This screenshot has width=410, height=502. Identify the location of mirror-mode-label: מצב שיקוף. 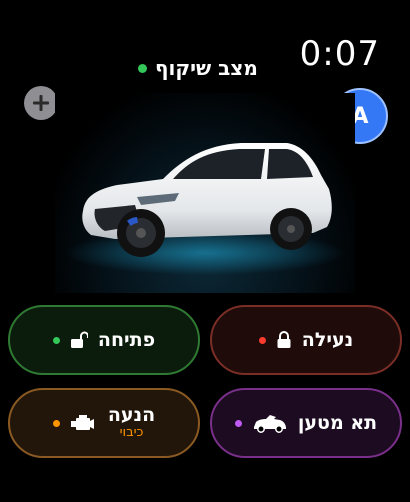
(206, 68).